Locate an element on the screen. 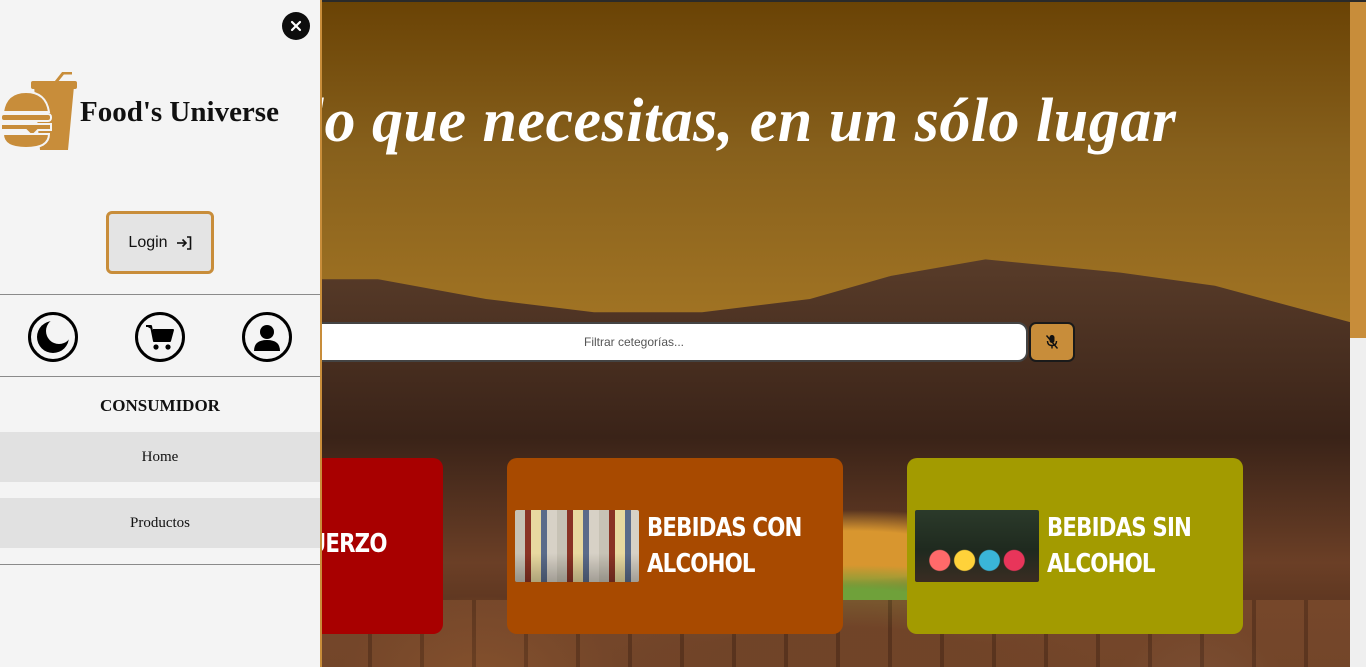 The height and width of the screenshot is (667, 1366). microphone-off-icon is located at coordinates (1052, 342).